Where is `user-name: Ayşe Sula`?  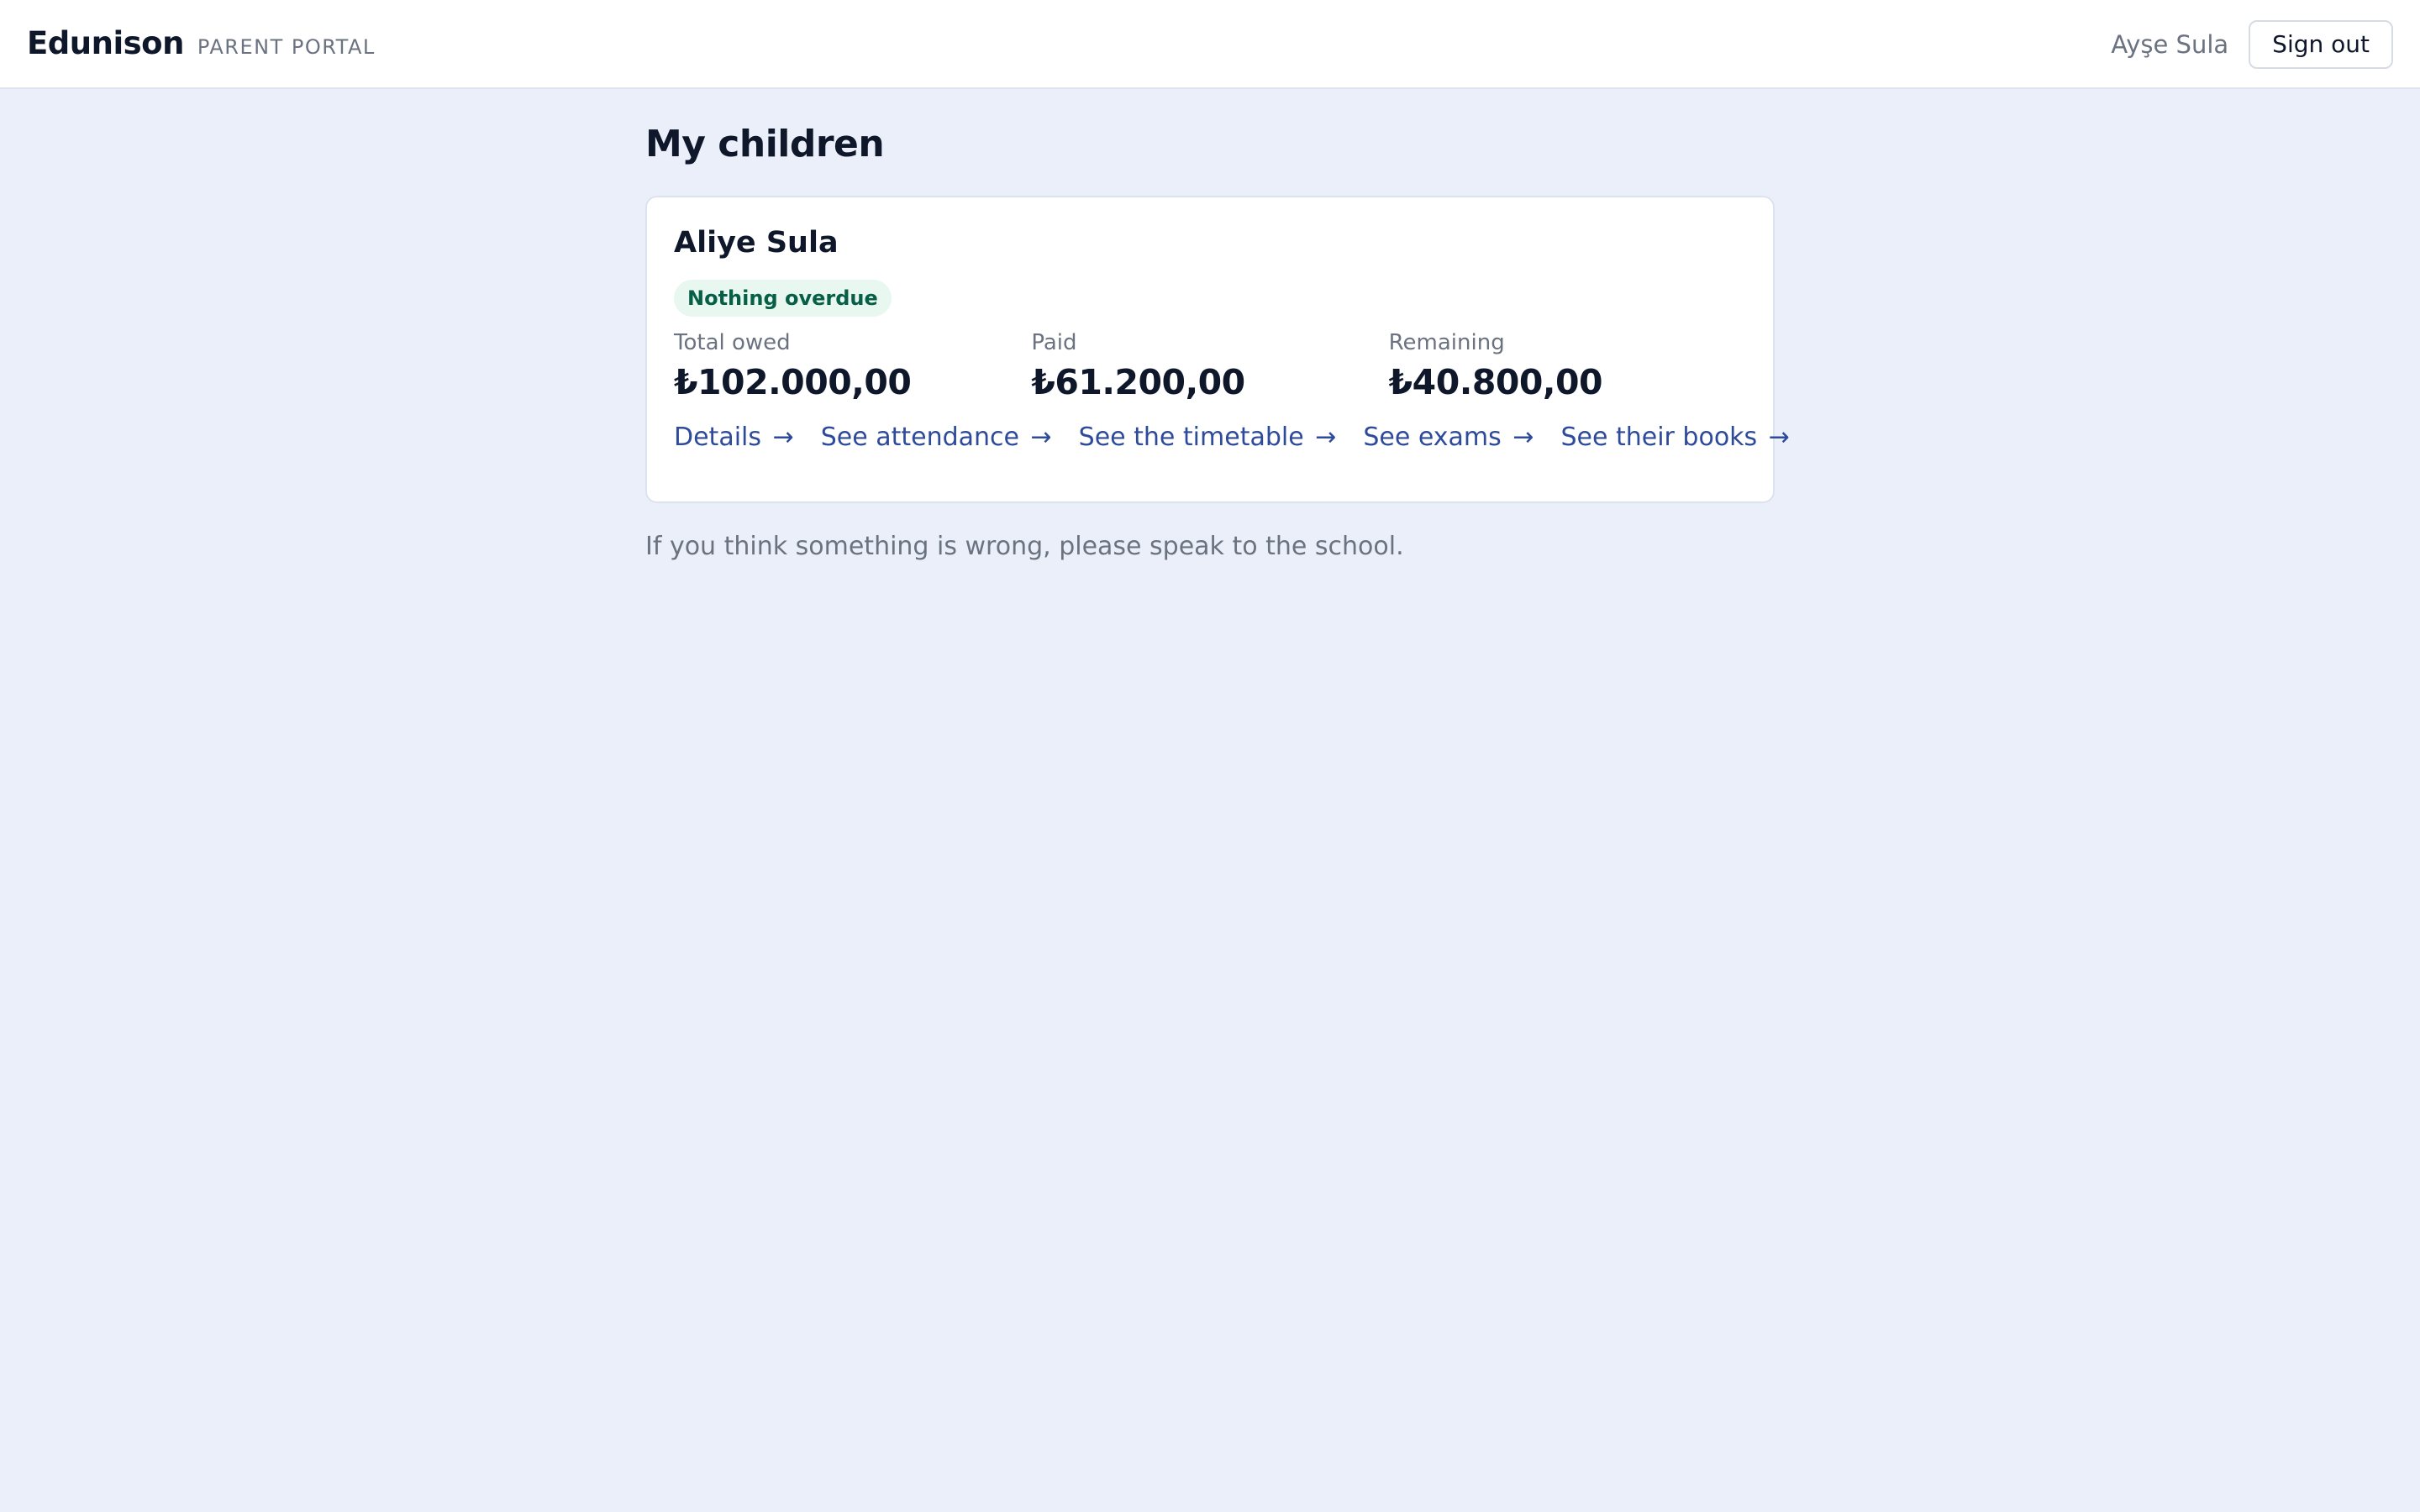
user-name: Ayşe Sula is located at coordinates (2170, 44).